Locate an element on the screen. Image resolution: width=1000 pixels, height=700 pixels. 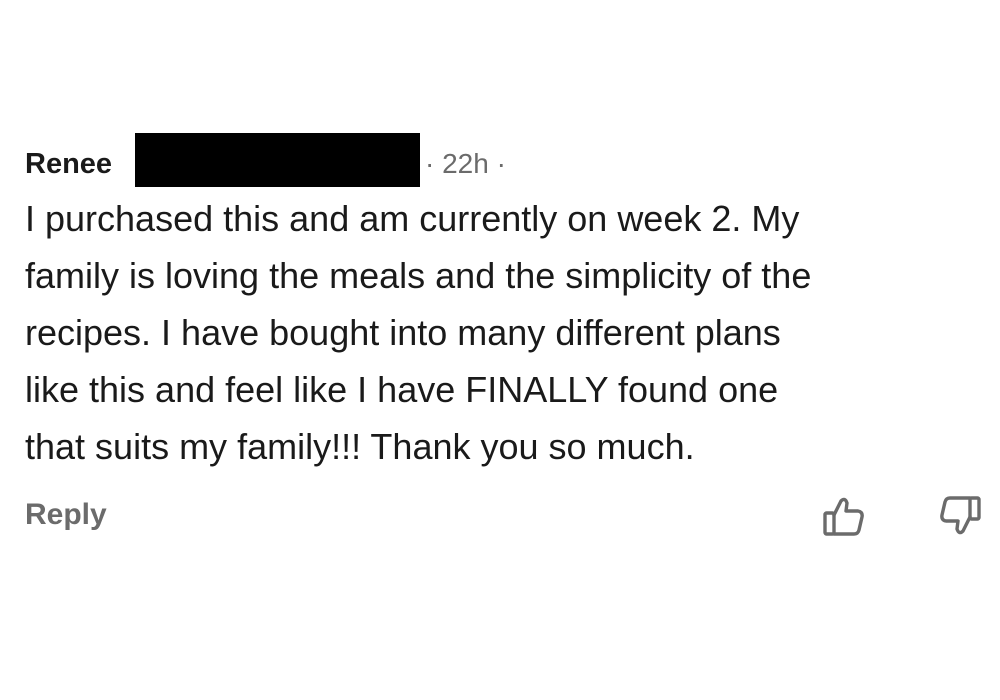
comment-meta: · 22h · is located at coordinates (465, 164).